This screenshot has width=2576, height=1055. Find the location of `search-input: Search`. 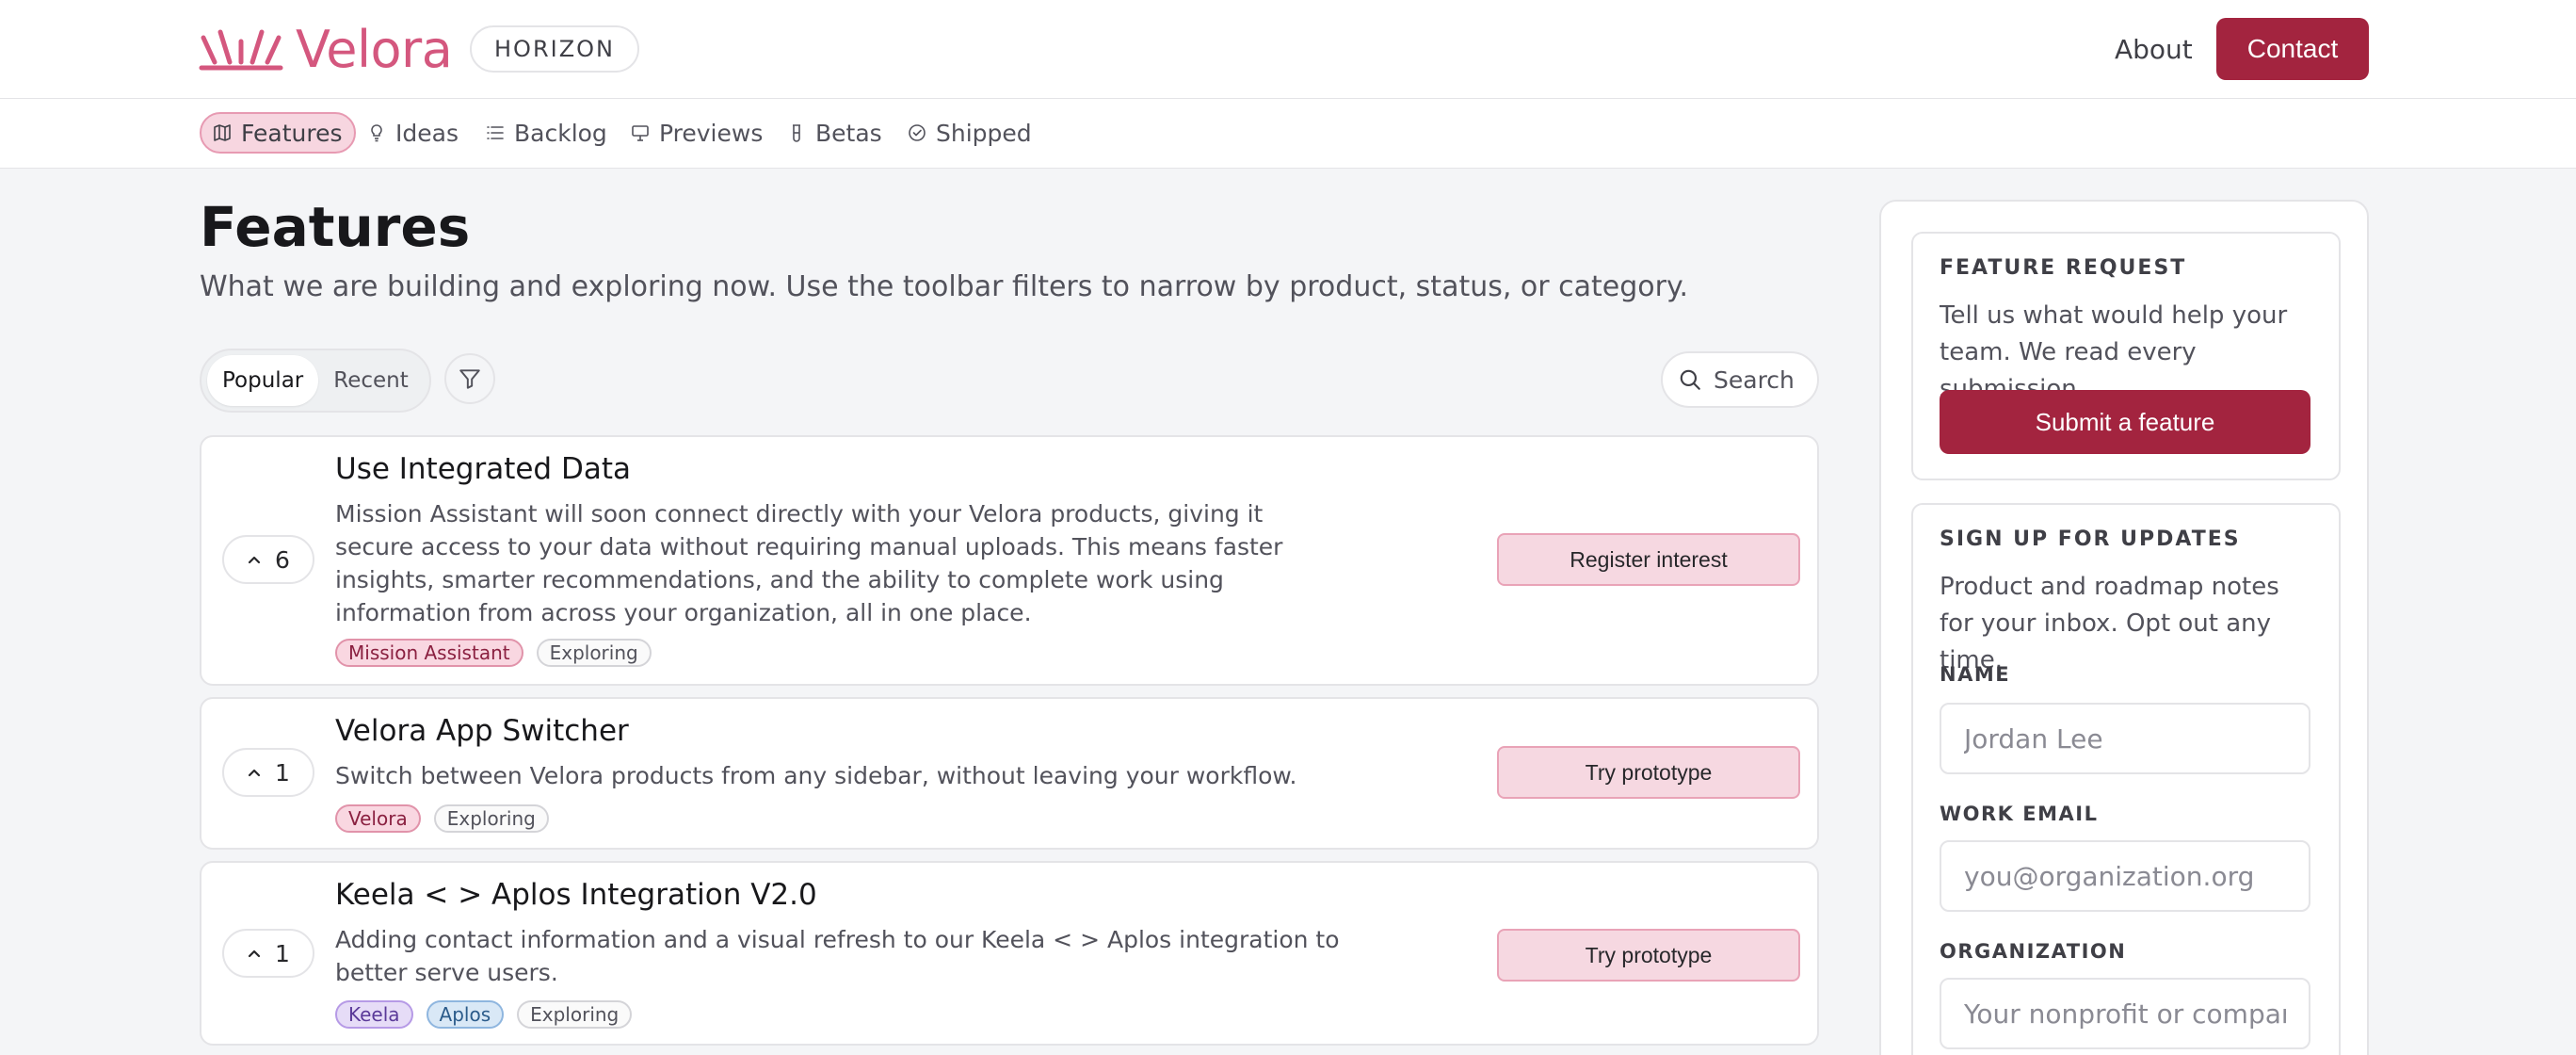

search-input: Search is located at coordinates (1740, 380).